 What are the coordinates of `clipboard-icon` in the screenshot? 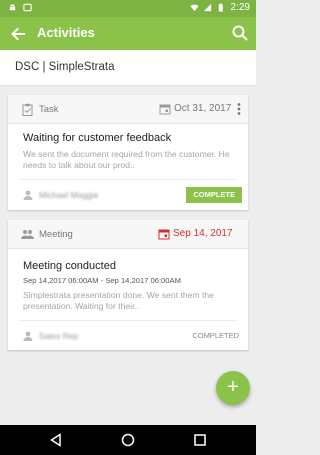 It's located at (27, 109).